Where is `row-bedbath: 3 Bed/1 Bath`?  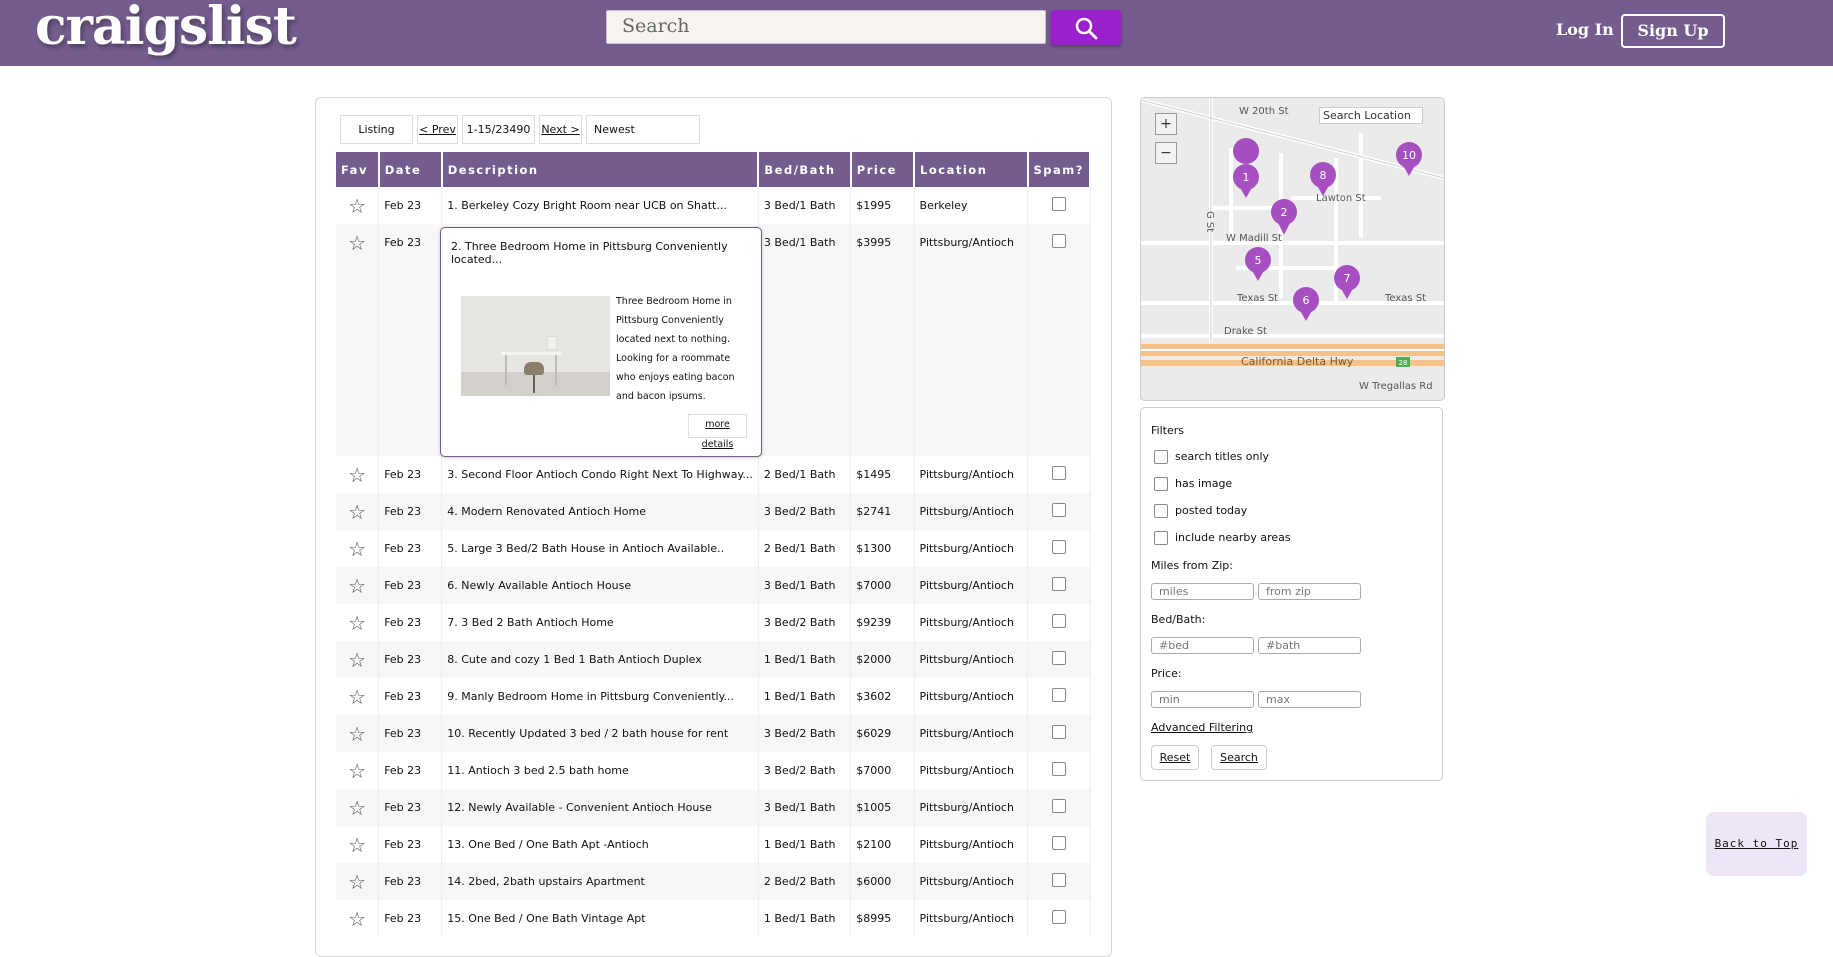
row-bedbath: 3 Bed/1 Bath is located at coordinates (805, 242).